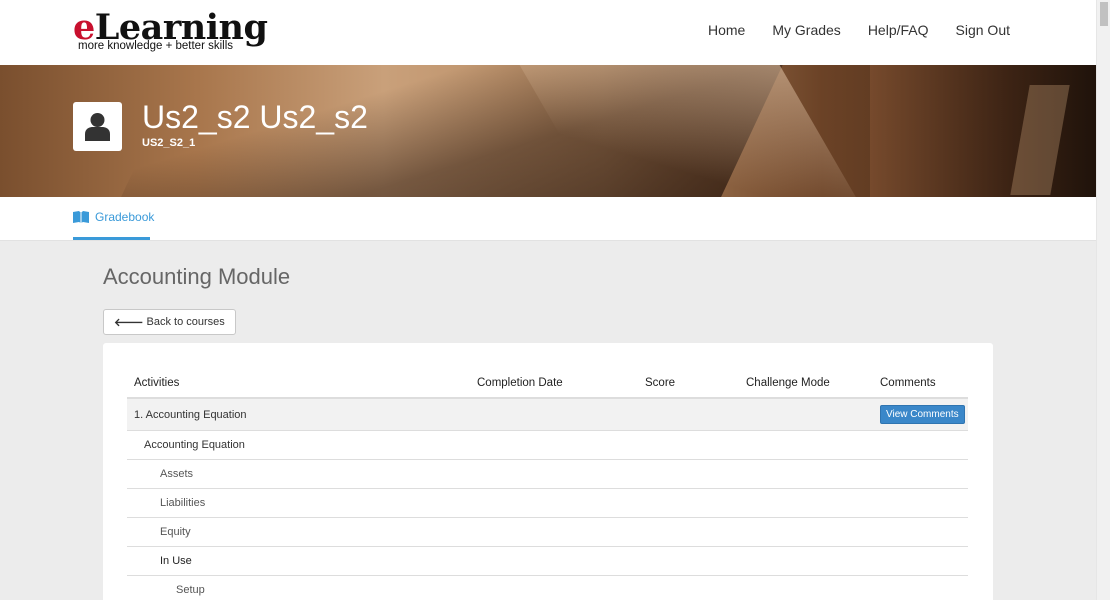  What do you see at coordinates (922, 414) in the screenshot?
I see `view-comments-button: View Comments` at bounding box center [922, 414].